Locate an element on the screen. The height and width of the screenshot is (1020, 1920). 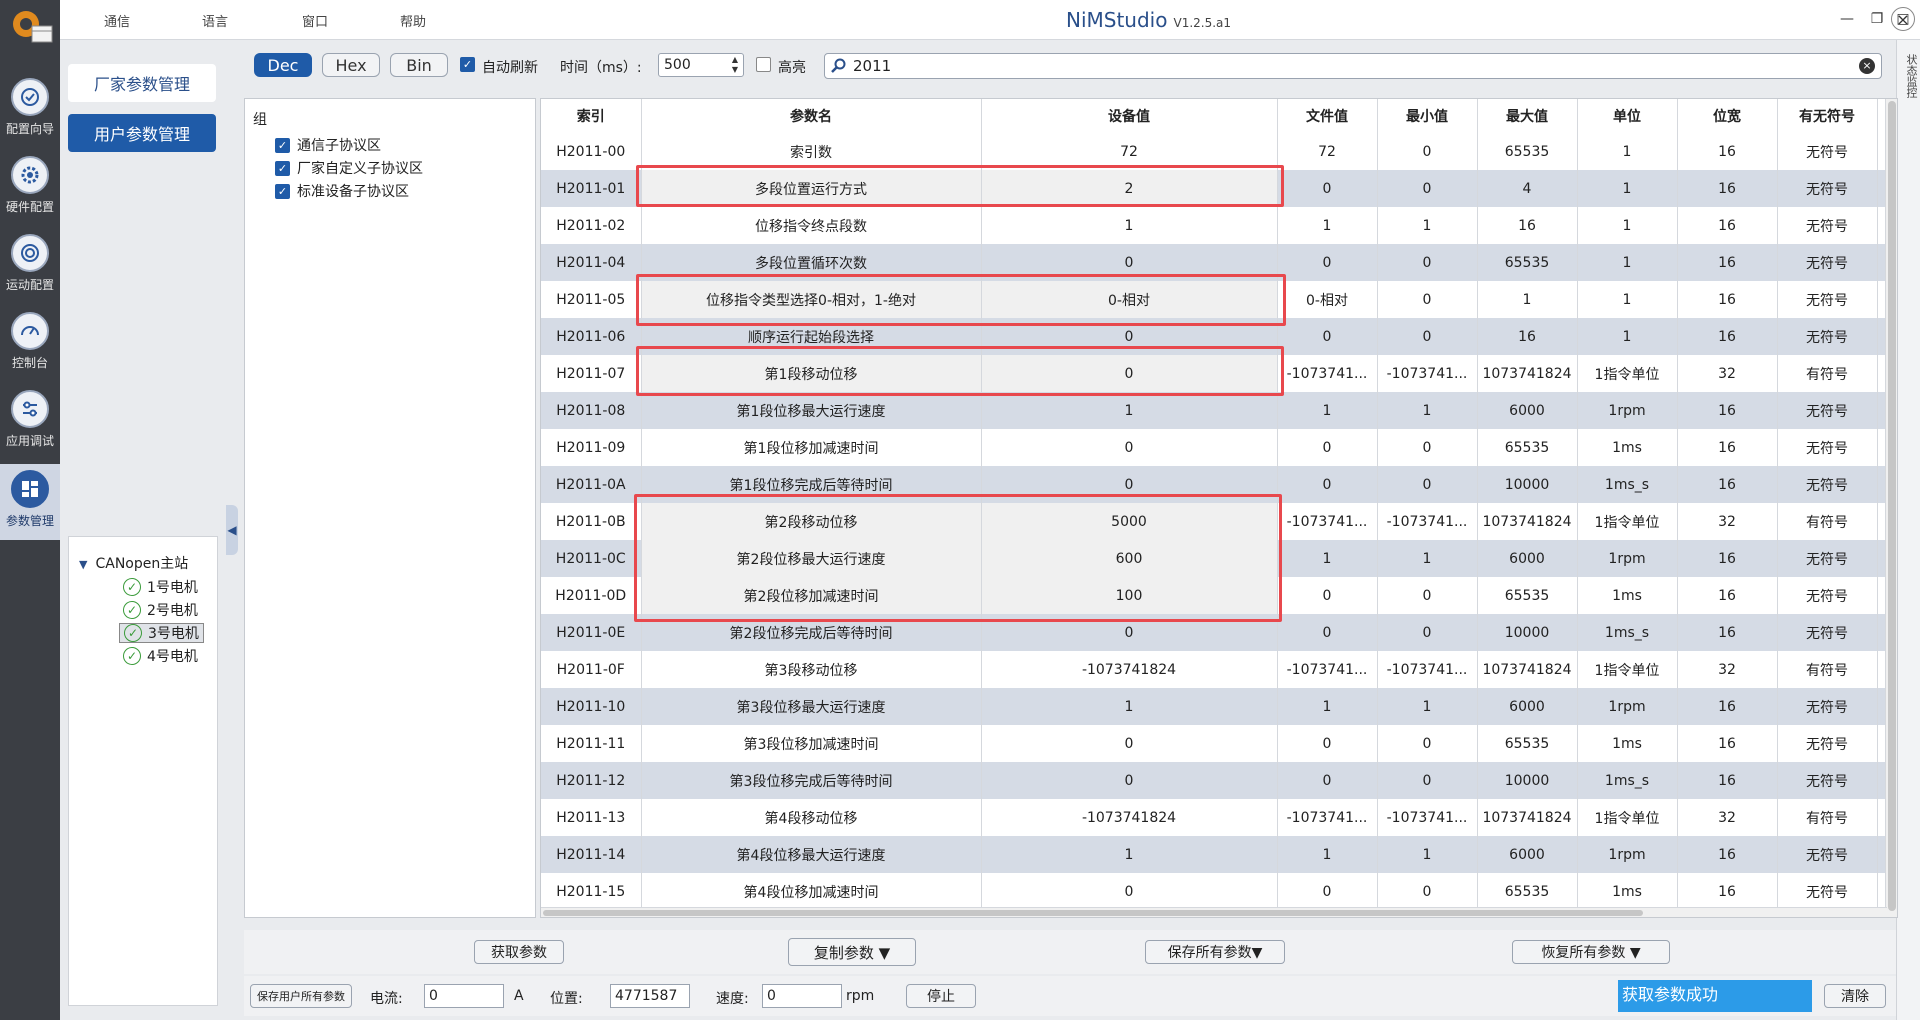
current-field: 0 is located at coordinates (464, 996).